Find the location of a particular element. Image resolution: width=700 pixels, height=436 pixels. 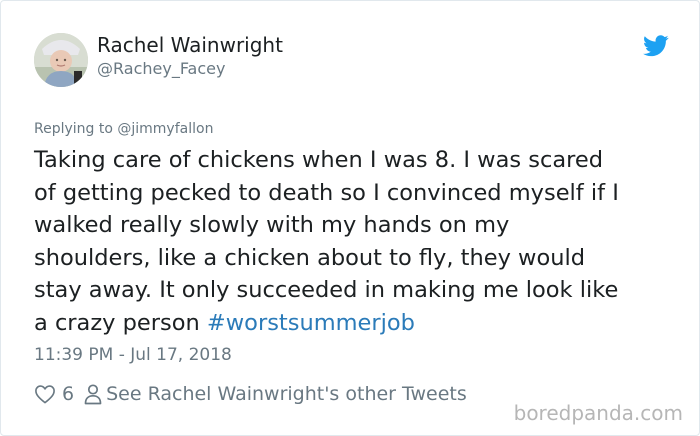

display-name: Rachel Wainwright is located at coordinates (190, 45).